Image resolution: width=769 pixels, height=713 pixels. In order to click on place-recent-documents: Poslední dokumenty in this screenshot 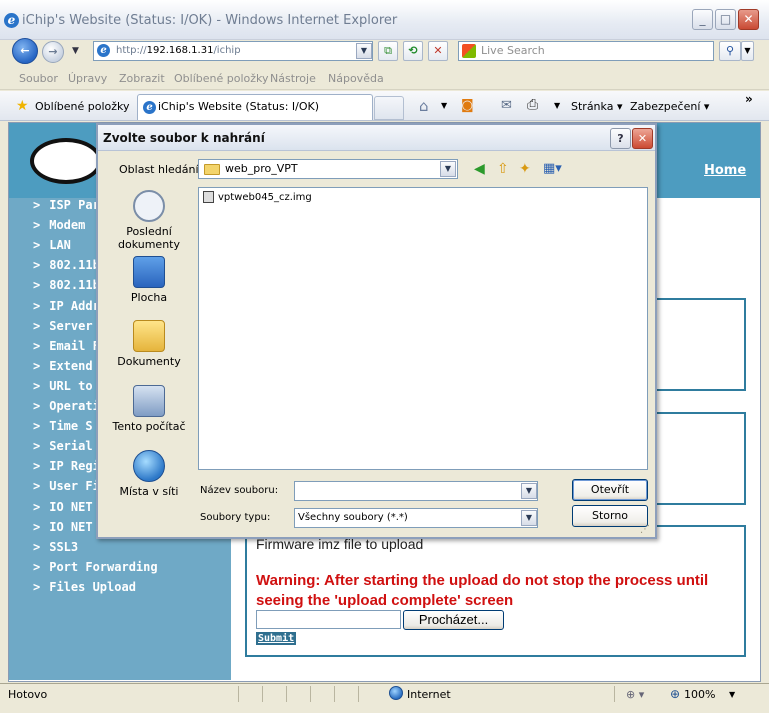, I will do `click(149, 220)`.